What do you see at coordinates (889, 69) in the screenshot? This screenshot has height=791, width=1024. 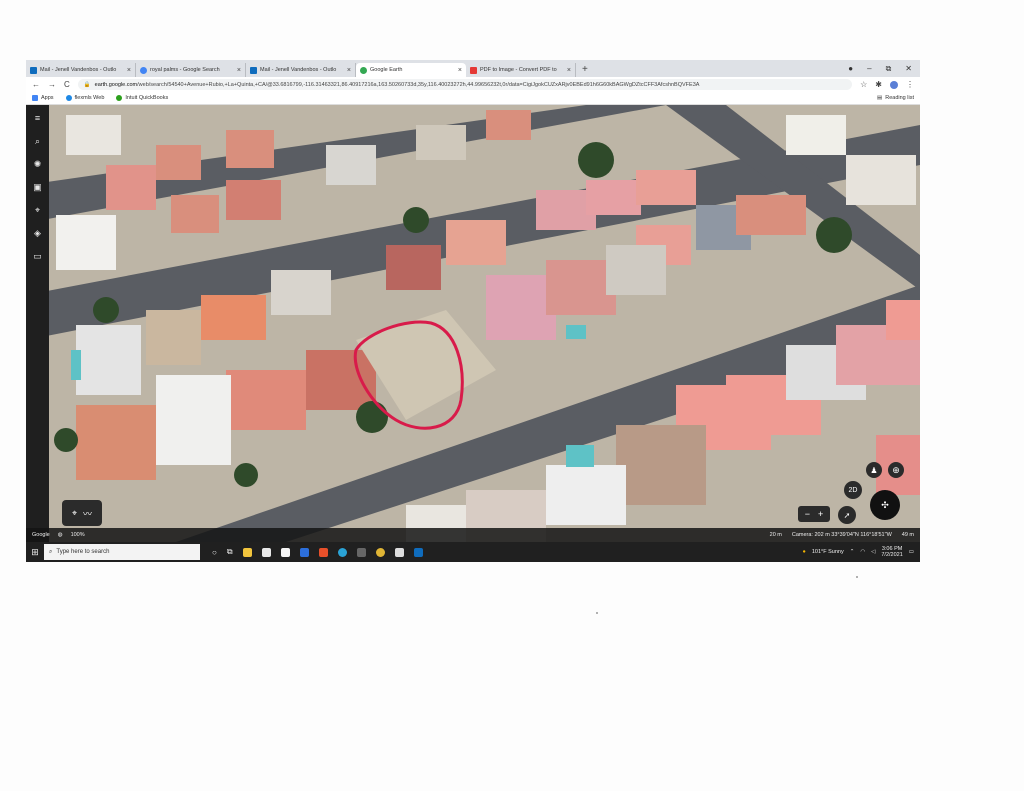 I see `restore-button: ⧉` at bounding box center [889, 69].